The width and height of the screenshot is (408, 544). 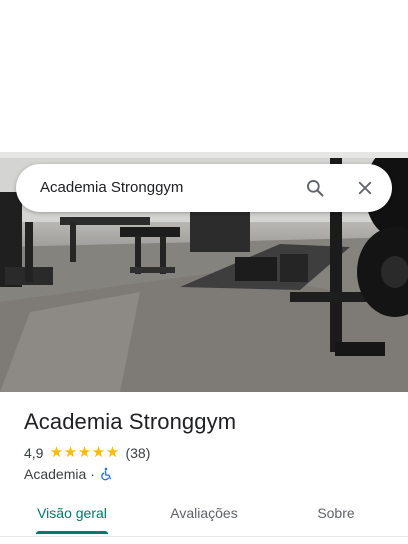 I want to click on place-category: Academia, so click(x=55, y=474).